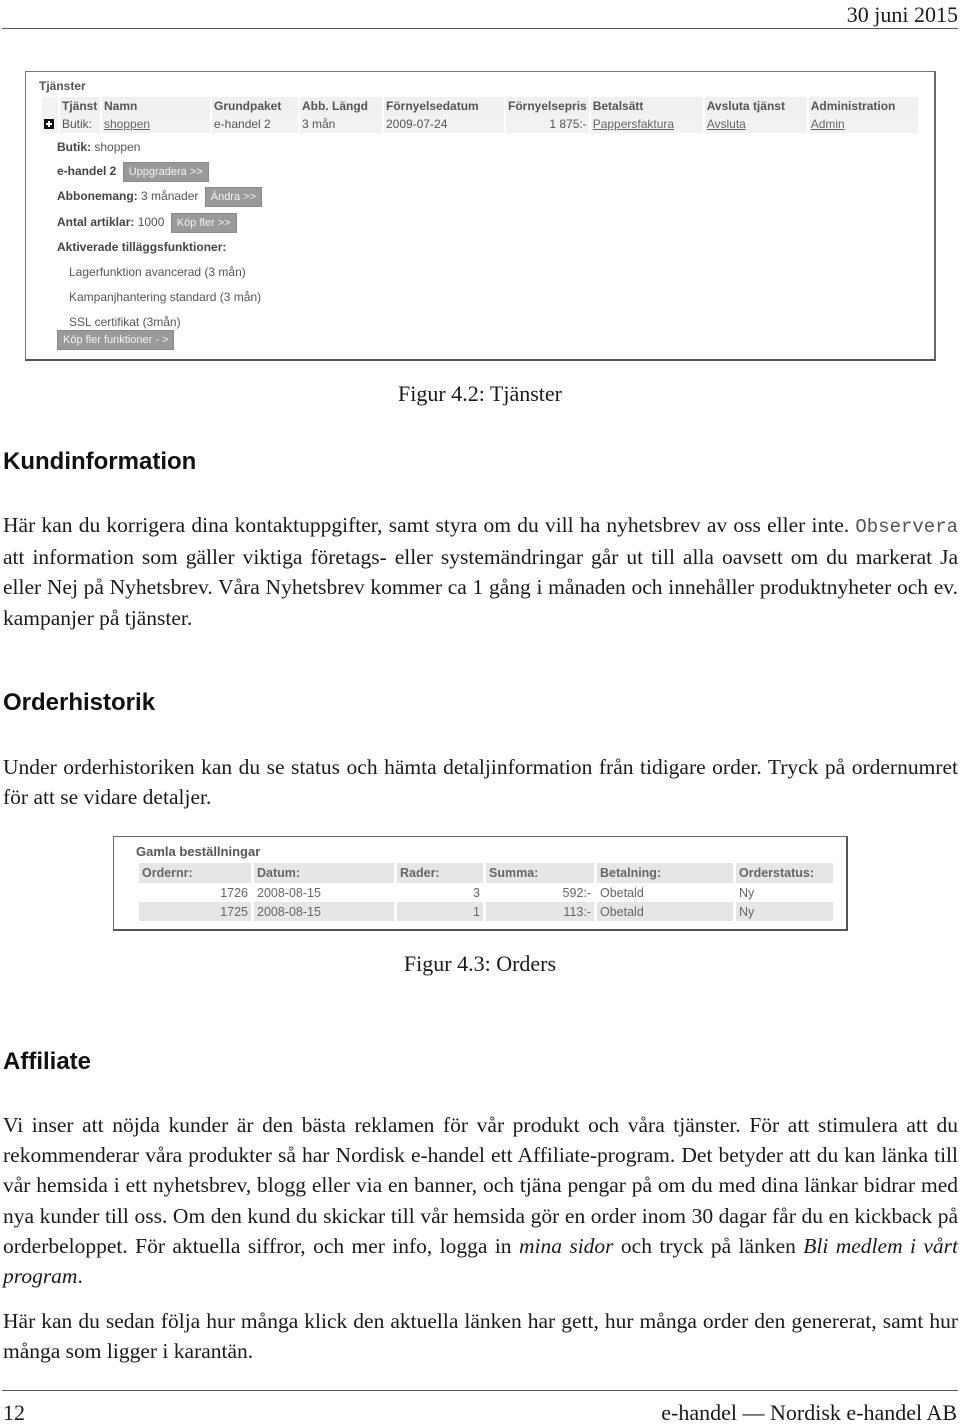 The height and width of the screenshot is (1424, 960). I want to click on text-part: ., so click(80, 1276).